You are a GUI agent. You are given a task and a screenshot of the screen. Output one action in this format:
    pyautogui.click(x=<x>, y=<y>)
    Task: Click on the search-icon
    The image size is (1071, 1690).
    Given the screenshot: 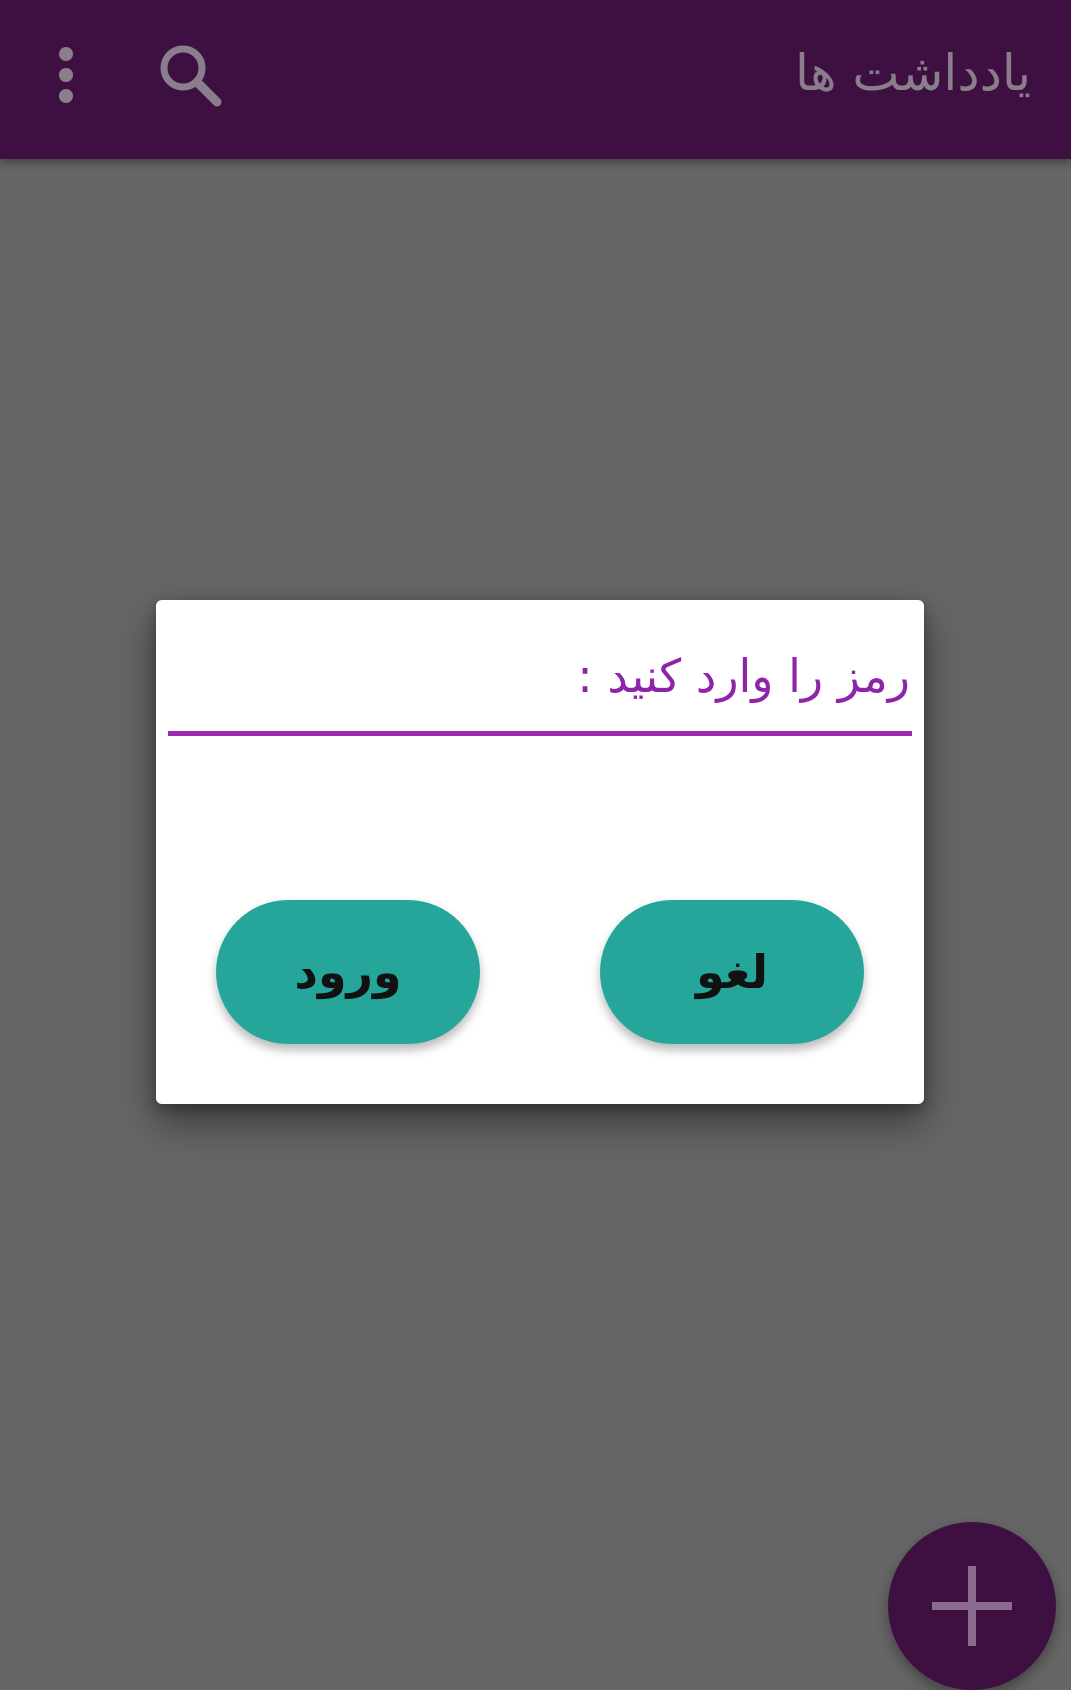 What is the action you would take?
    pyautogui.click(x=191, y=76)
    